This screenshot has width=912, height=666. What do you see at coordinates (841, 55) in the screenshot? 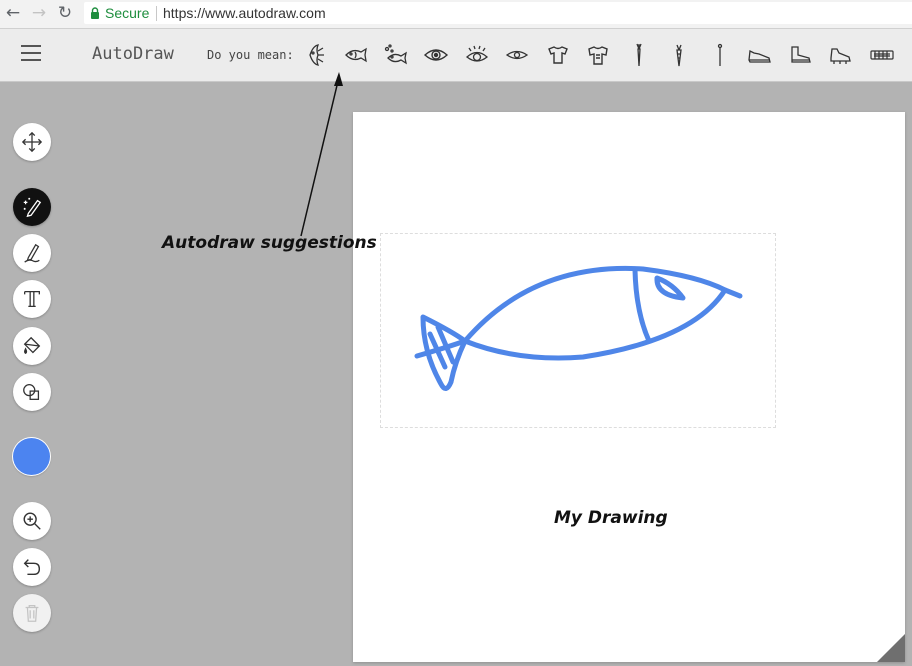
I see `cleat-icon` at bounding box center [841, 55].